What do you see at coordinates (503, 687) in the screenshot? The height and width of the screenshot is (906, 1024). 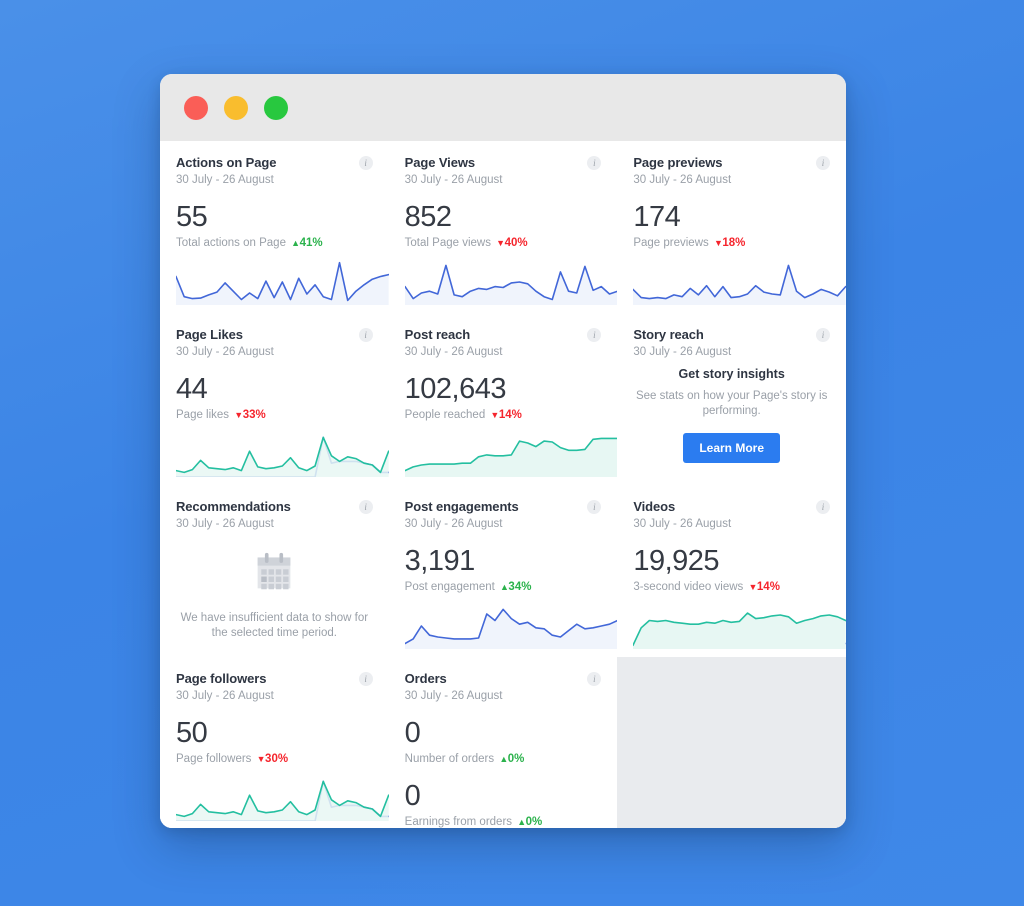 I see `card-header: Orders 30 July - 26 August i` at bounding box center [503, 687].